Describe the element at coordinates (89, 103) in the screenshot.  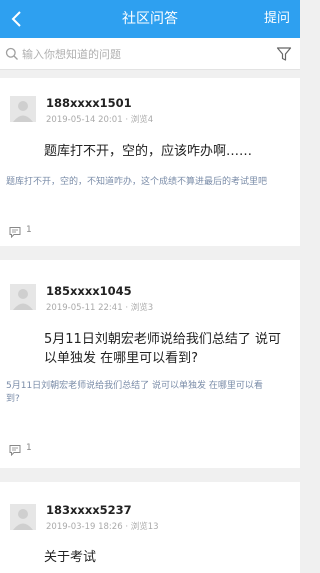
I see `question-author: 188xxxx1501` at that location.